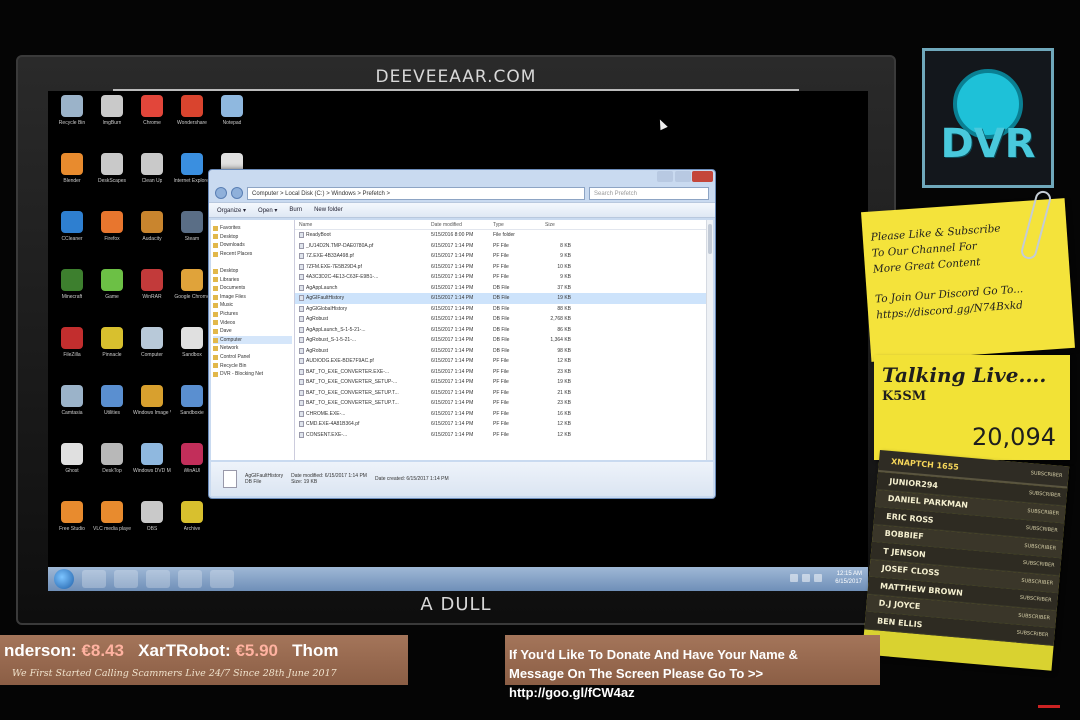 The width and height of the screenshot is (1080, 720). Describe the element at coordinates (72, 298) in the screenshot. I see `desktop-icon: Minecraft` at that location.